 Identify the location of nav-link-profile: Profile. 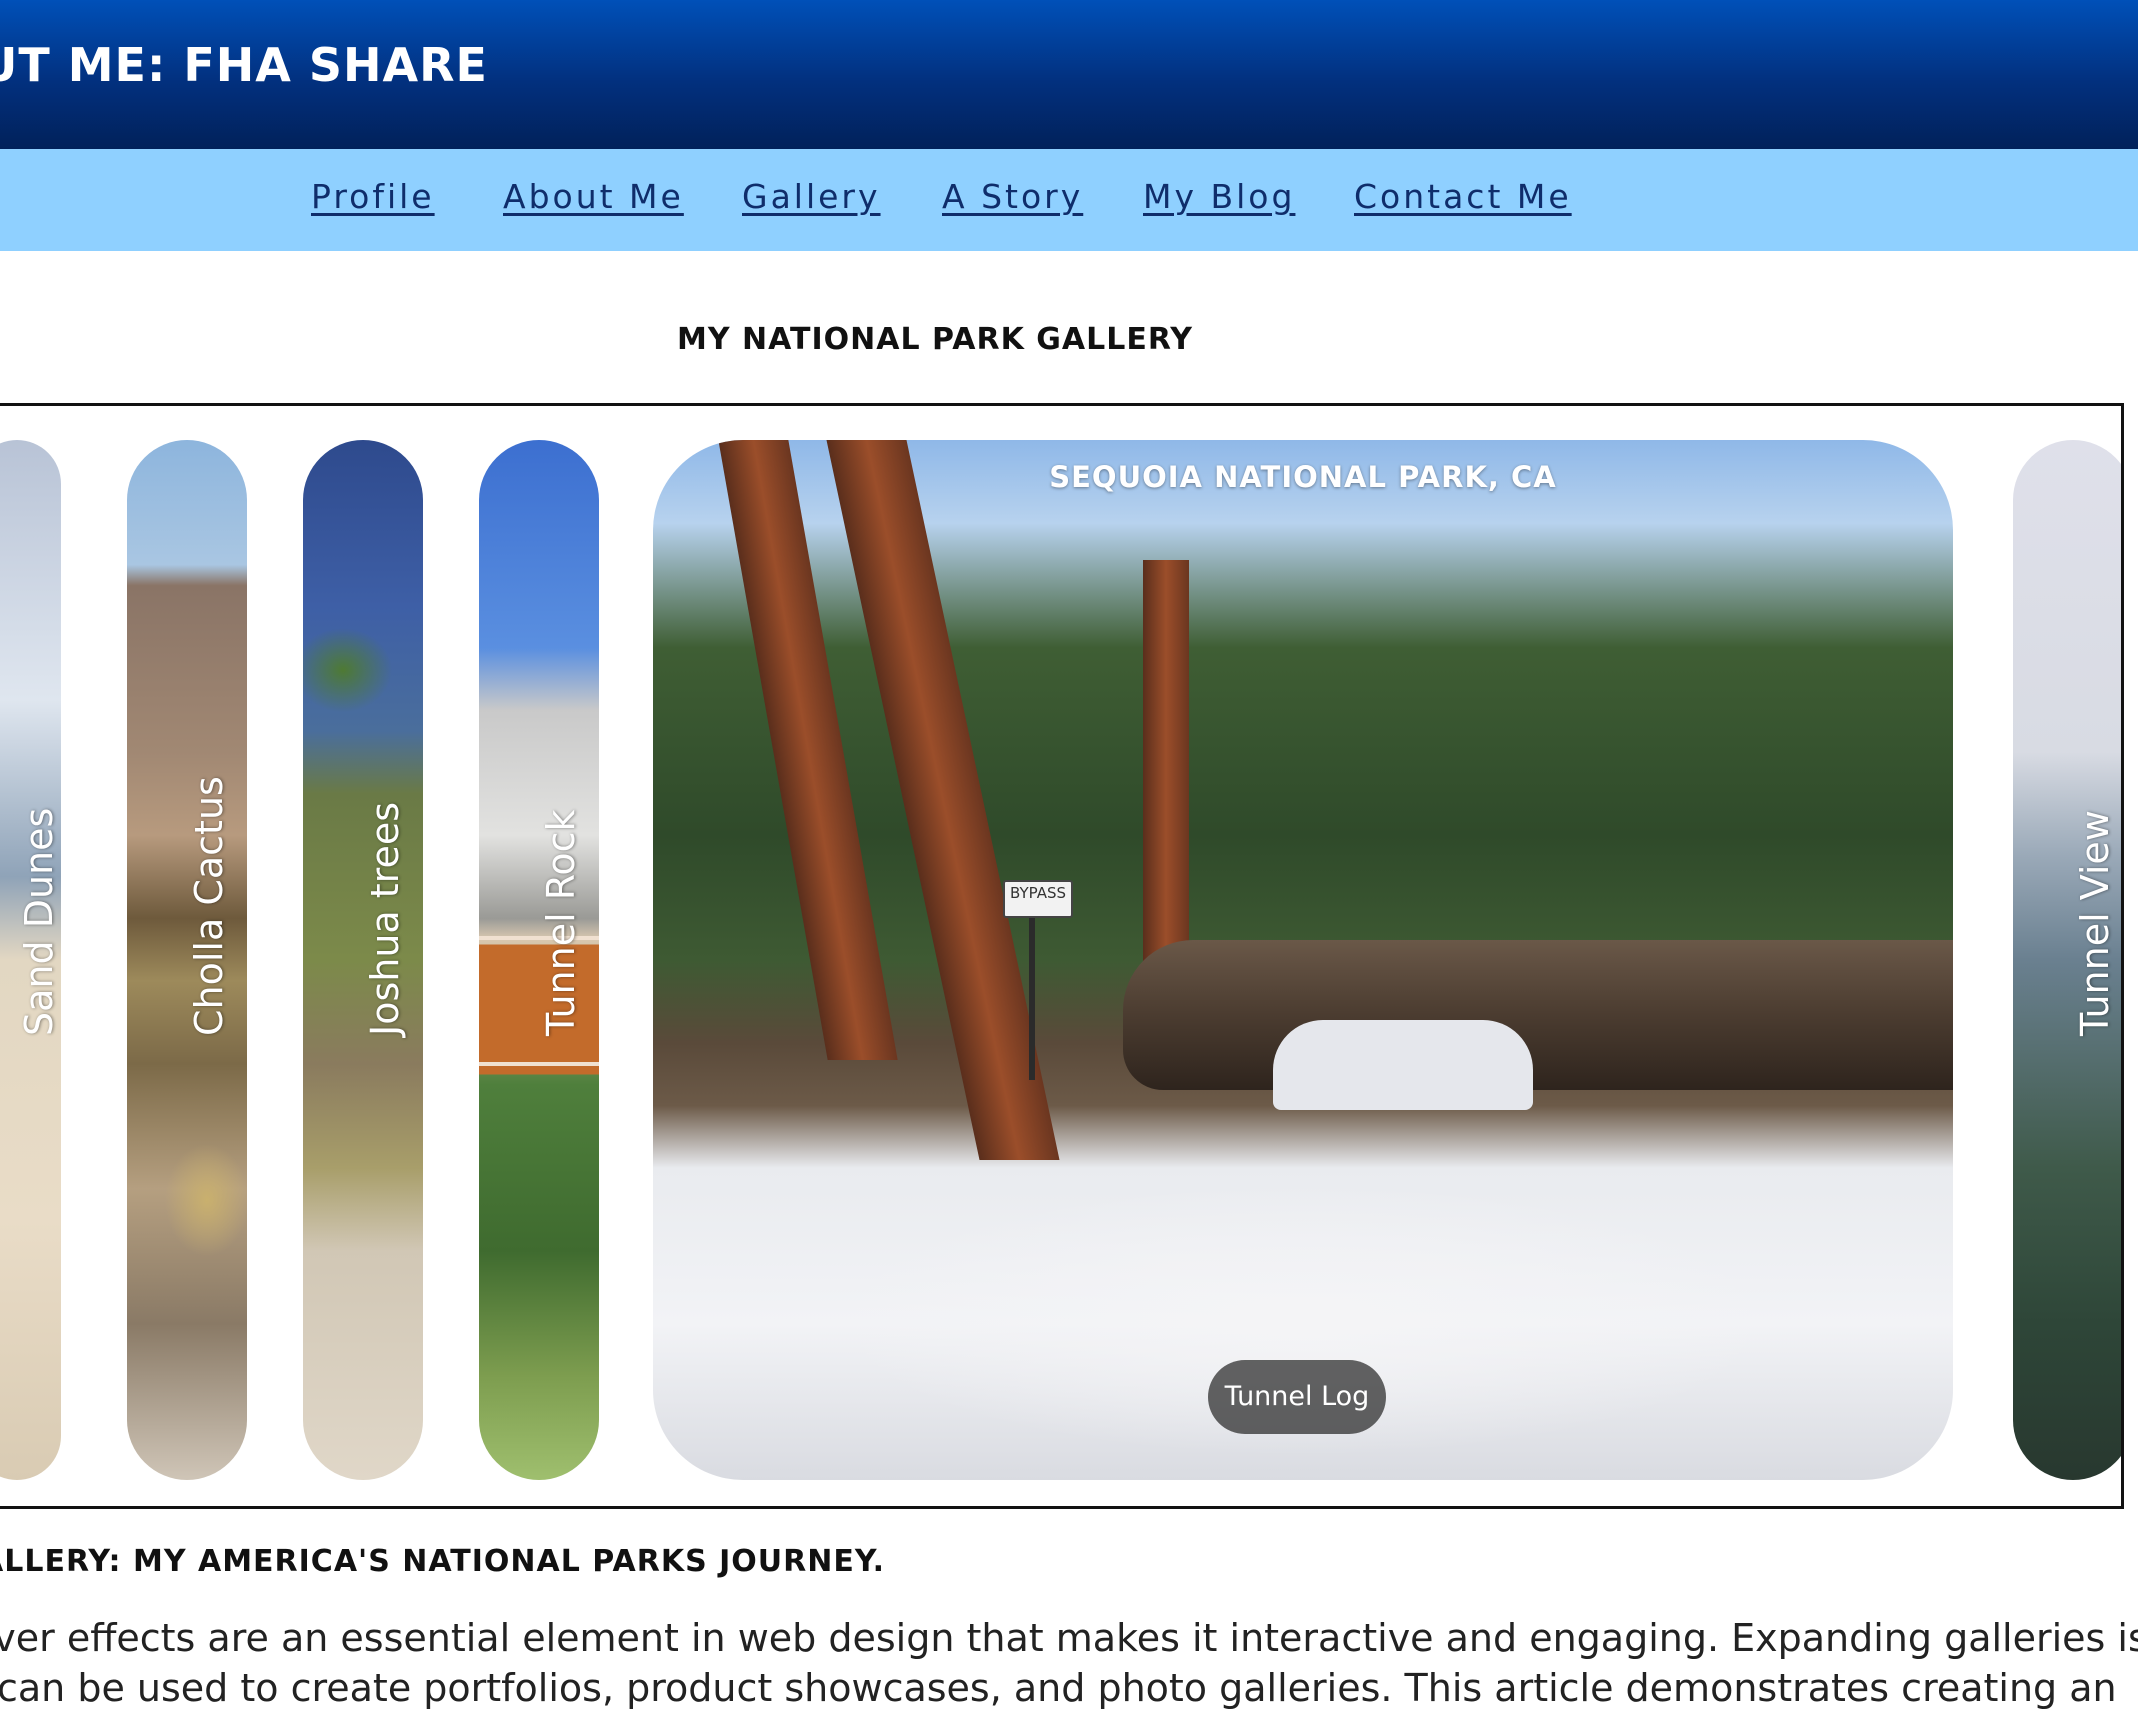
(373, 196).